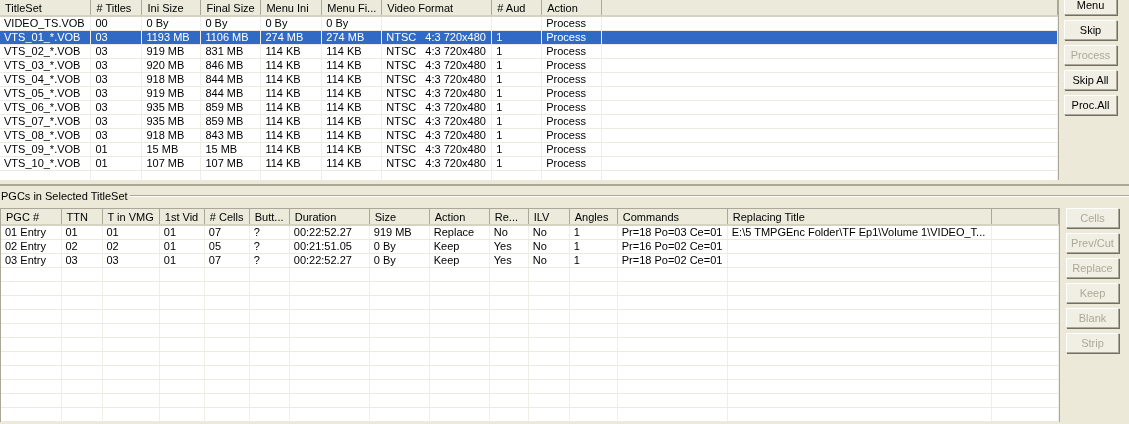 The image size is (1129, 424). Describe the element at coordinates (1090, 7) in the screenshot. I see `action-button: Menu` at that location.